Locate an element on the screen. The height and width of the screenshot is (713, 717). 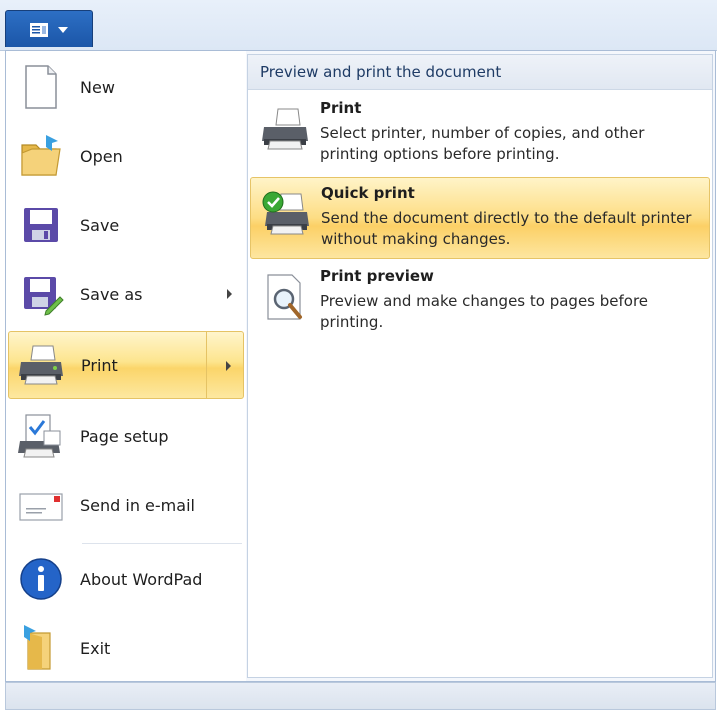
menu-item-save: Save is located at coordinates (126, 225).